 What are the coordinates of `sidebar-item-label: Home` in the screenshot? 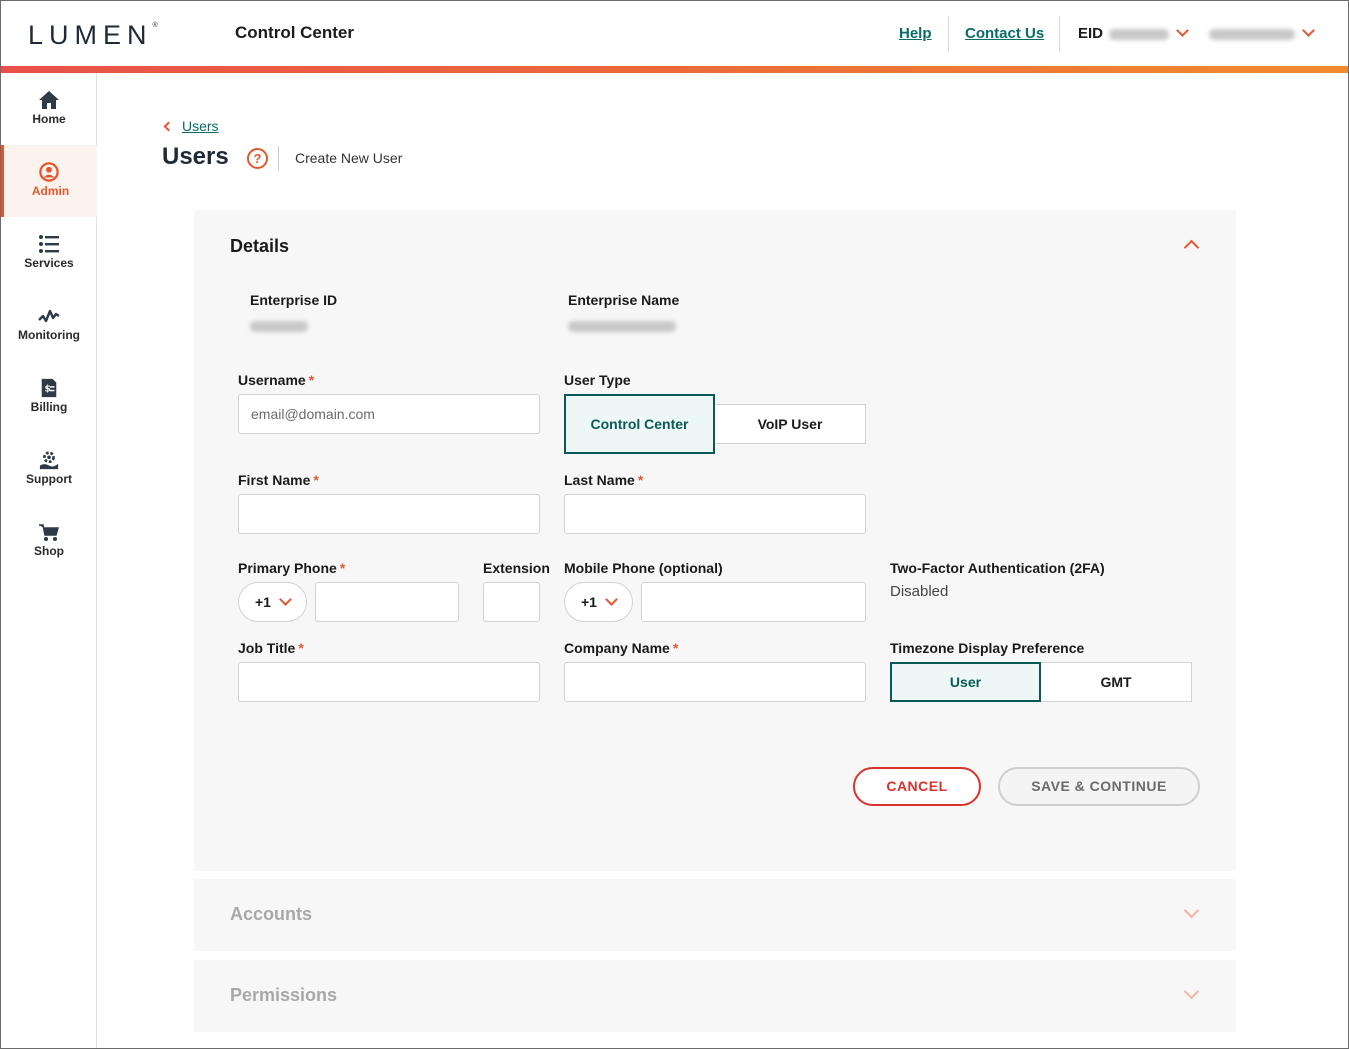 It's located at (49, 119).